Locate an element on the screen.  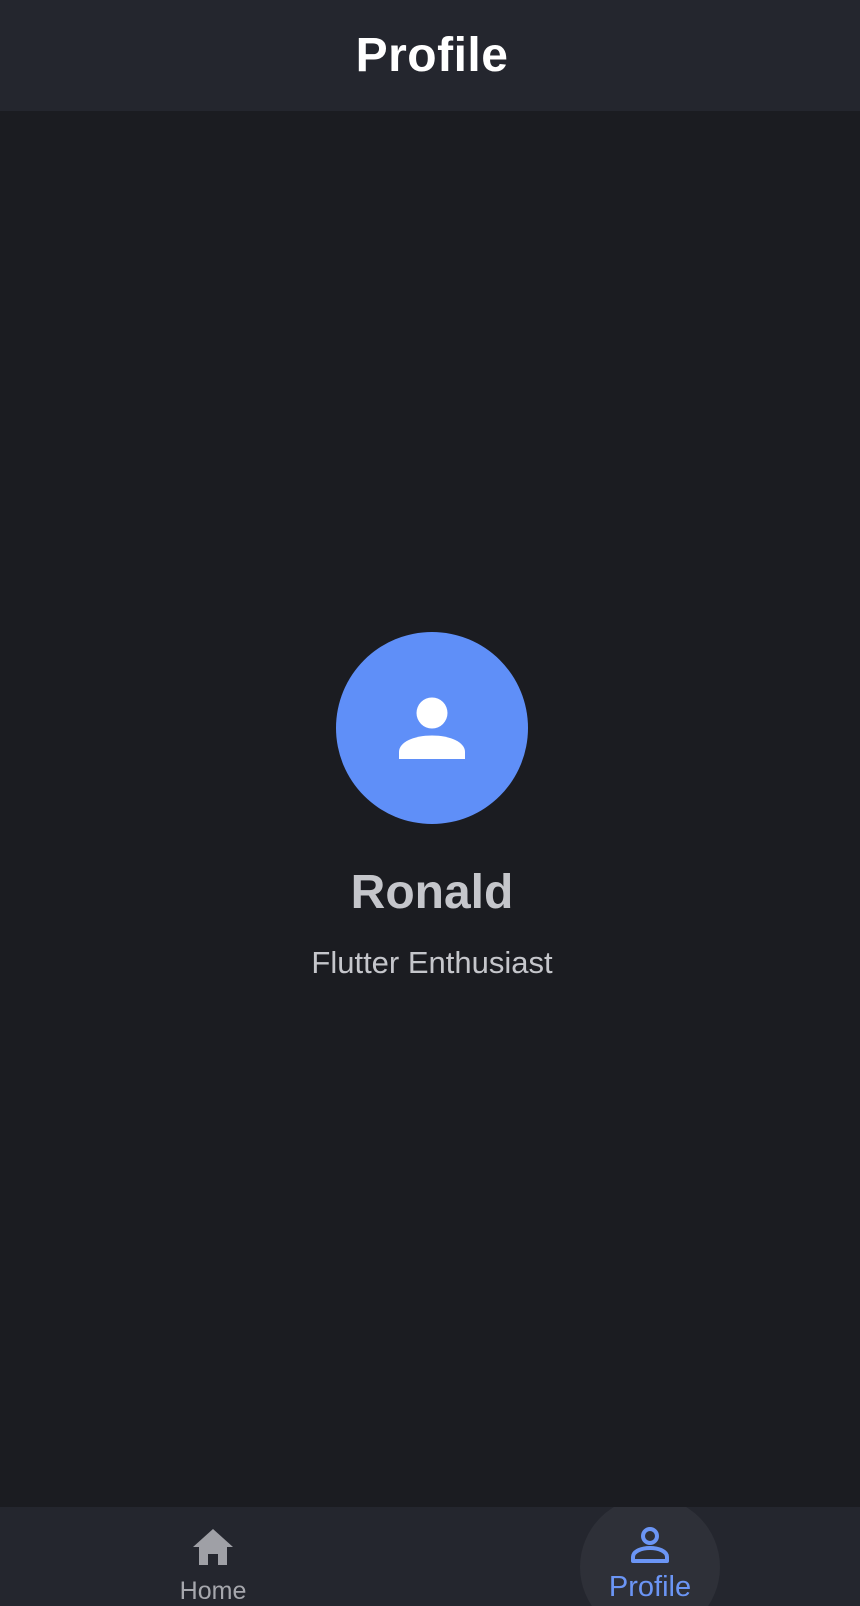
profile-name: Ronald is located at coordinates (432, 892).